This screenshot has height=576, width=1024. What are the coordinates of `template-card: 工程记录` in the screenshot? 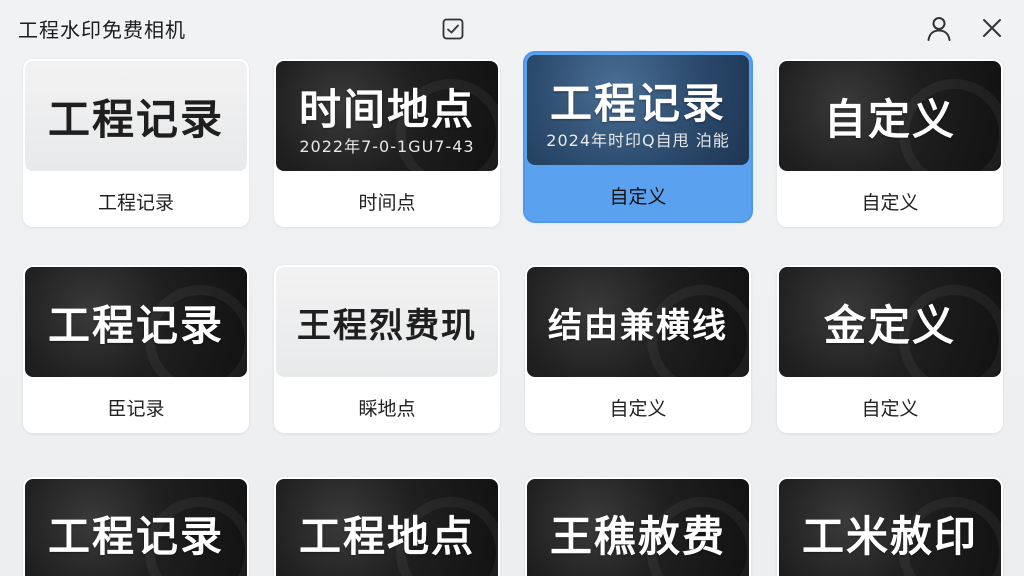 It's located at (136, 526).